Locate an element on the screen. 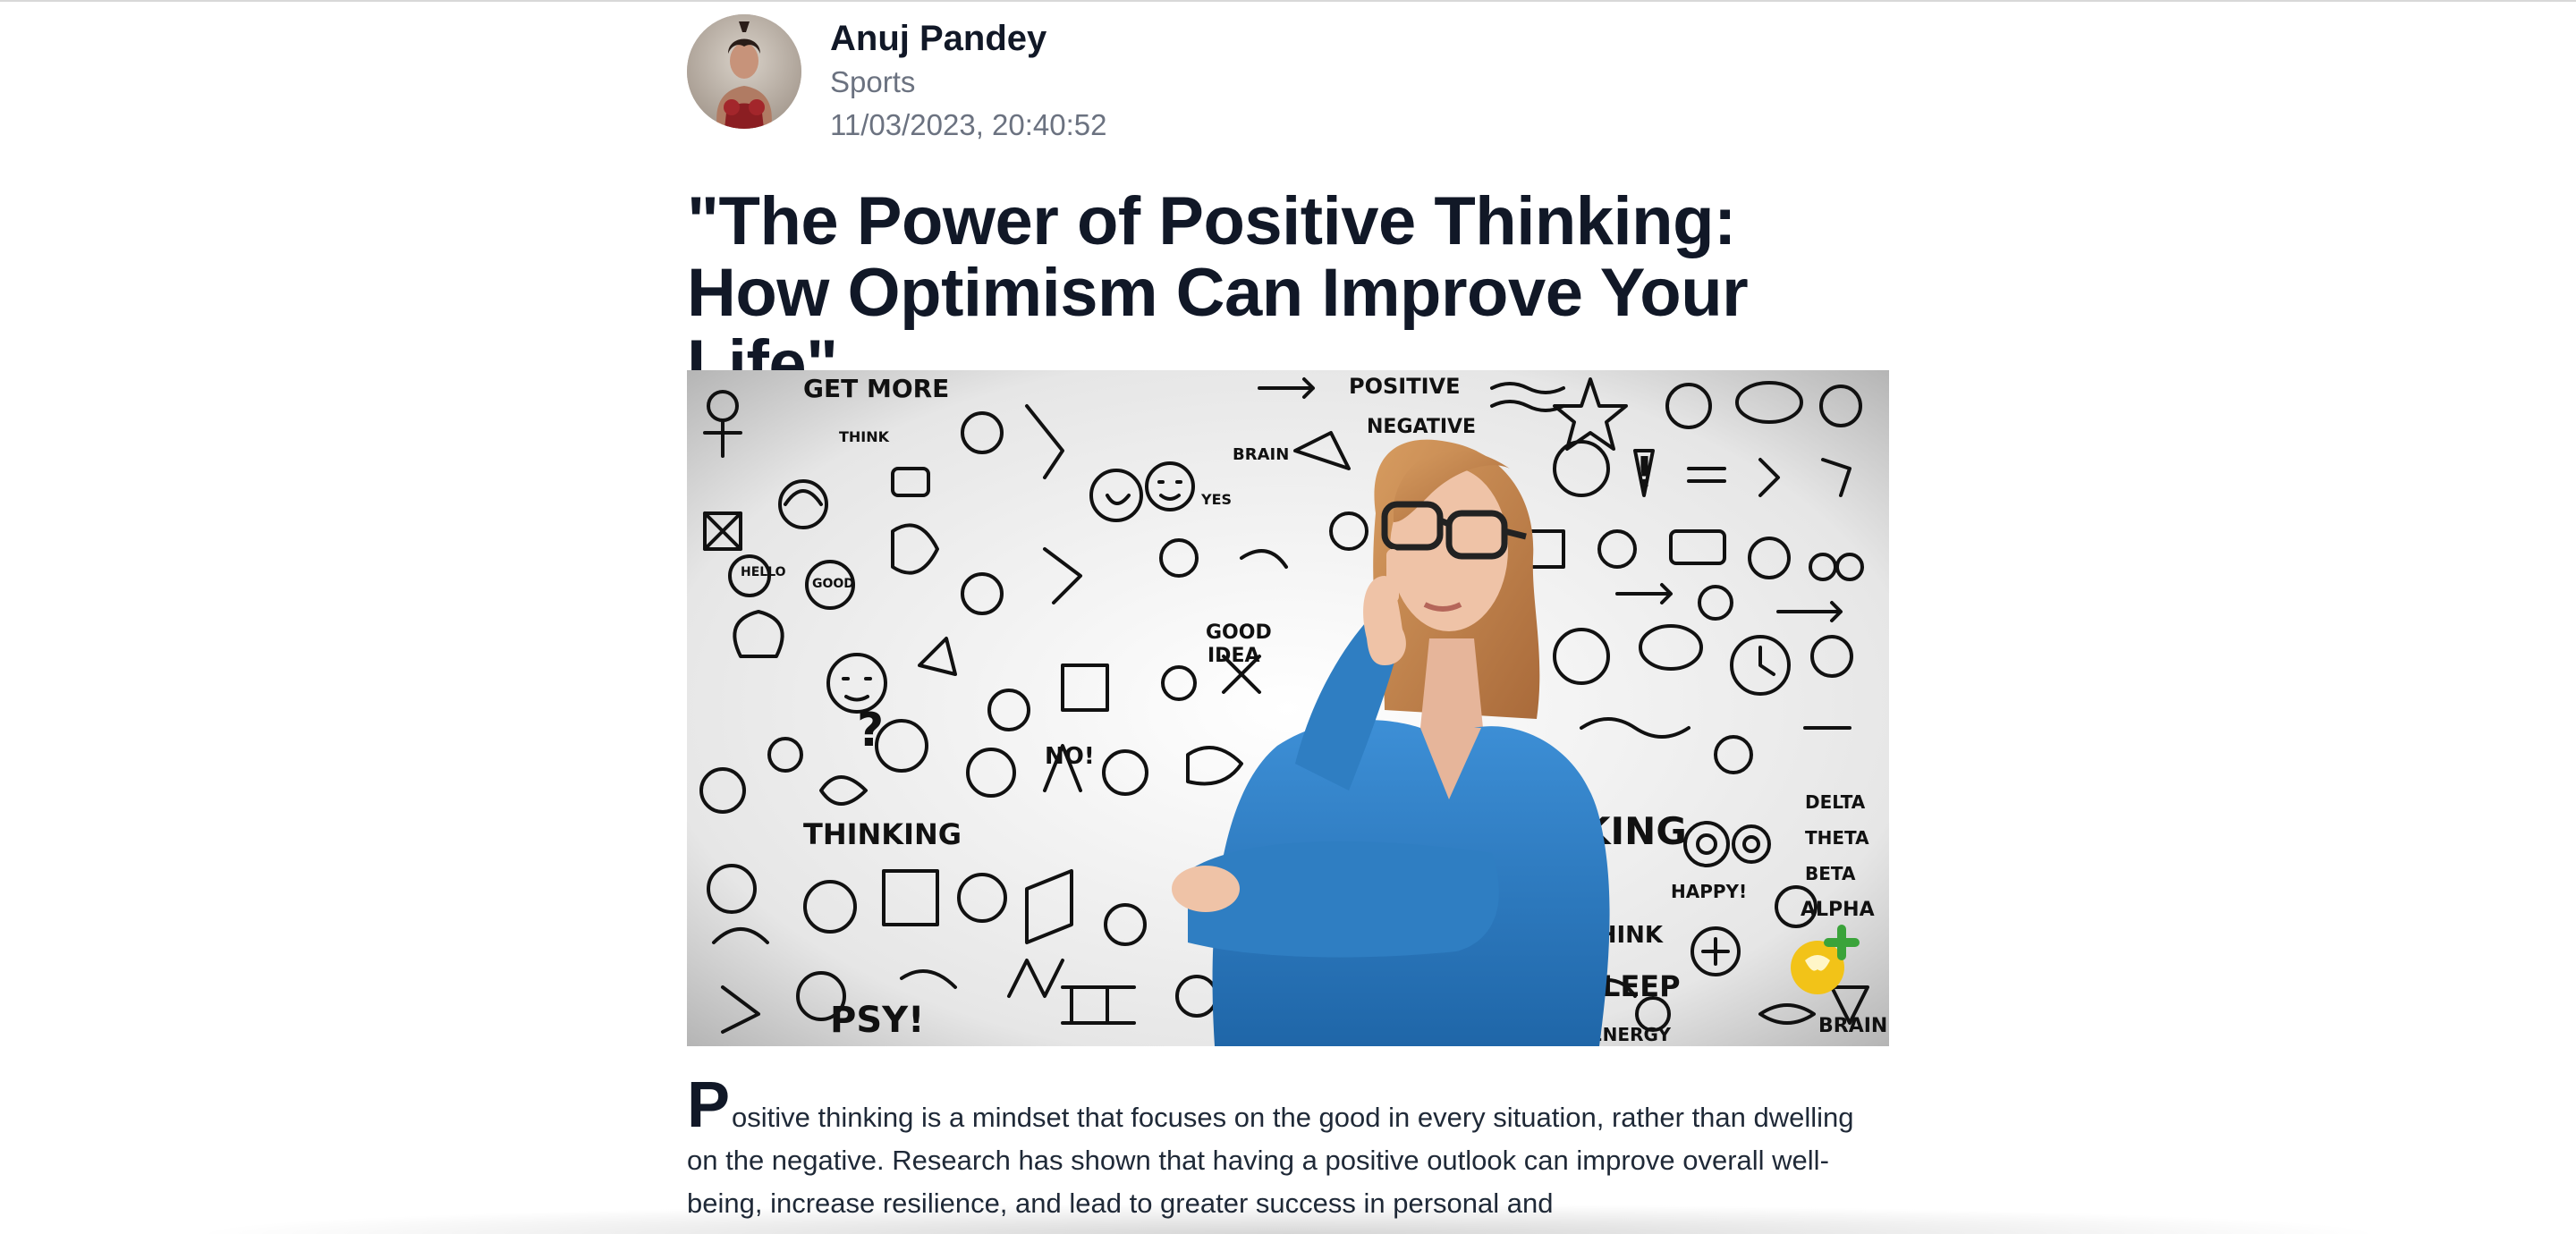 Image resolution: width=2576 pixels, height=1234 pixels. svg-text: THINKING is located at coordinates (882, 834).